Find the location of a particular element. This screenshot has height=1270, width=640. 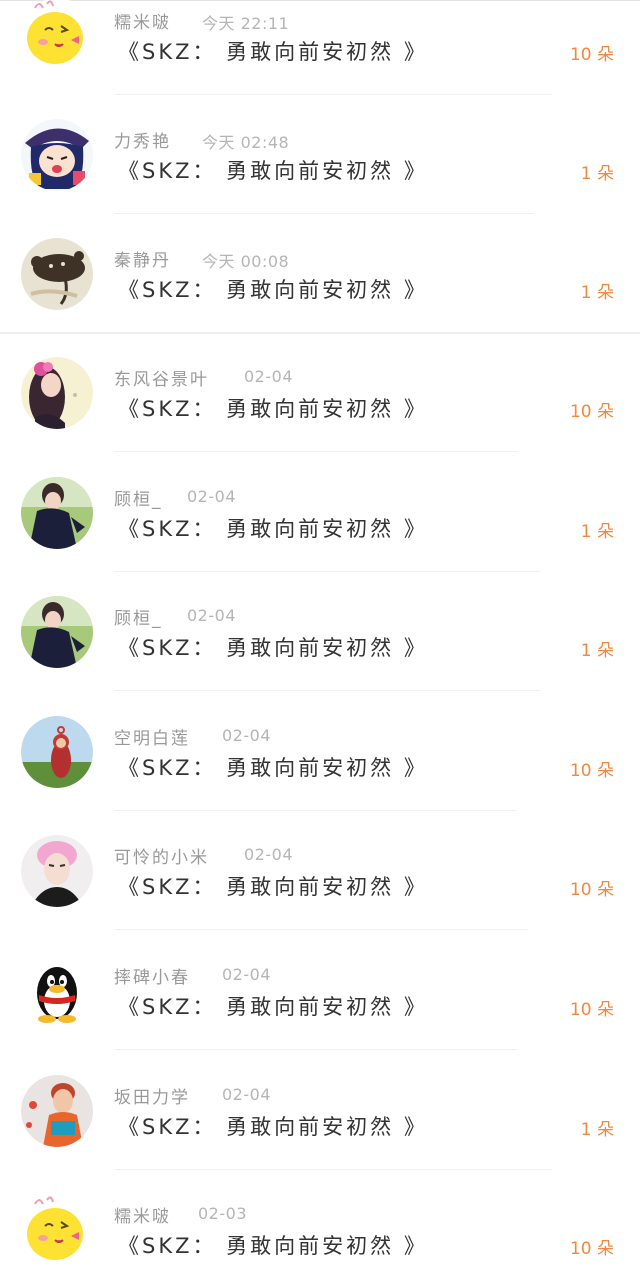

section-divider is located at coordinates (320, 333).